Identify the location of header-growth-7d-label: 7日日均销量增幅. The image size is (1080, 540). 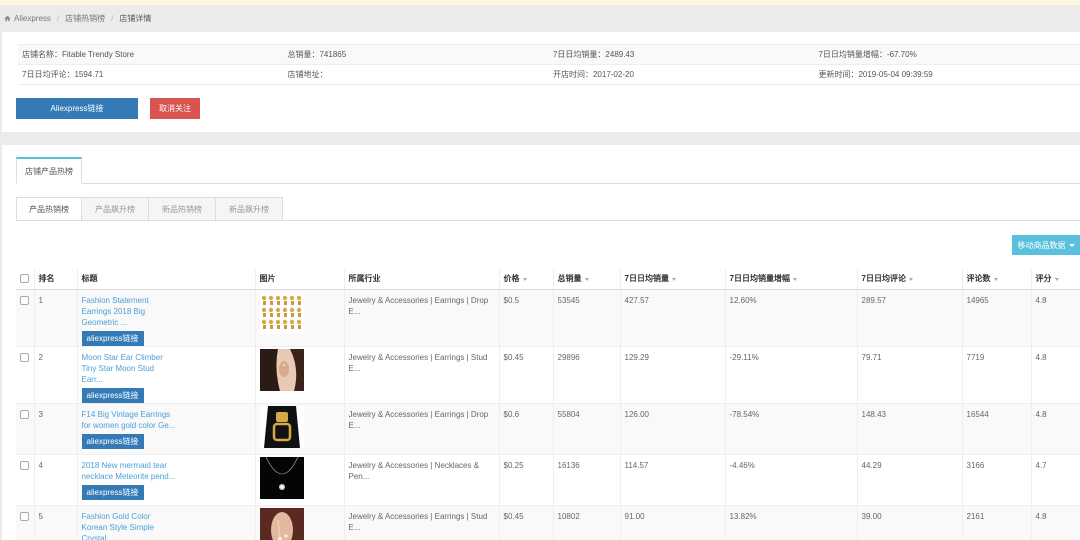
(759, 279).